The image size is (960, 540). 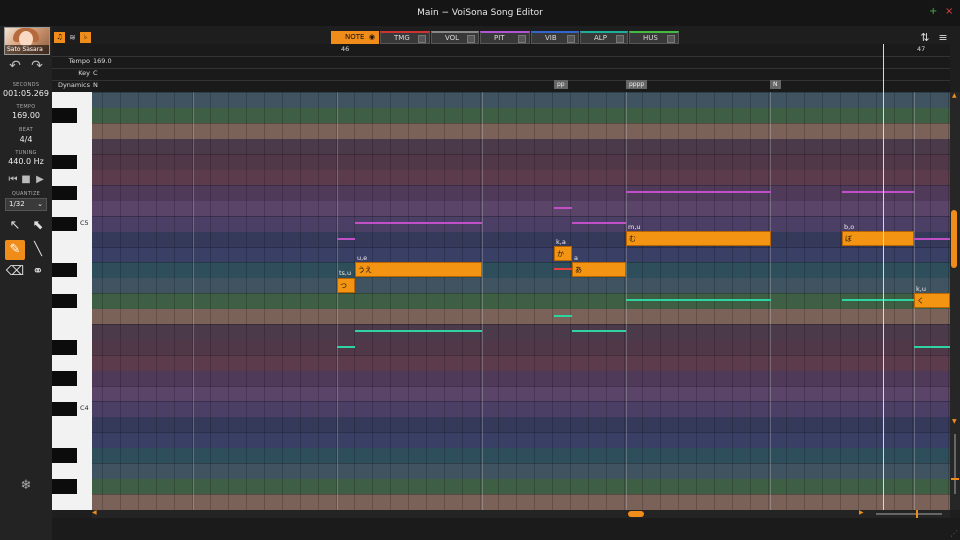 I want to click on eraser-icon: ⌫, so click(x=15, y=272).